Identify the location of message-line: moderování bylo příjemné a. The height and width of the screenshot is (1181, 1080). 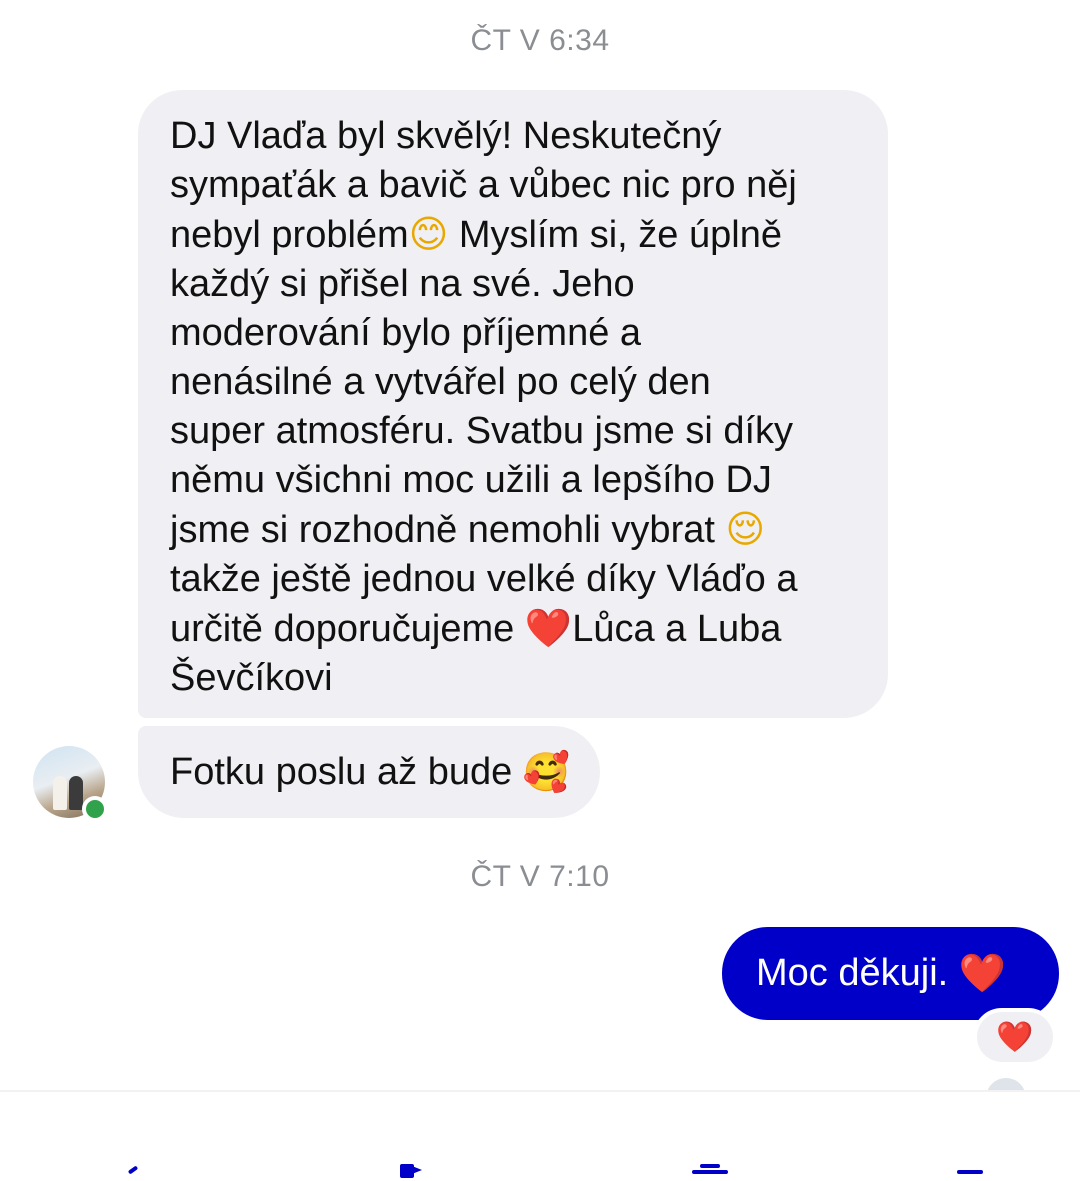
(406, 333).